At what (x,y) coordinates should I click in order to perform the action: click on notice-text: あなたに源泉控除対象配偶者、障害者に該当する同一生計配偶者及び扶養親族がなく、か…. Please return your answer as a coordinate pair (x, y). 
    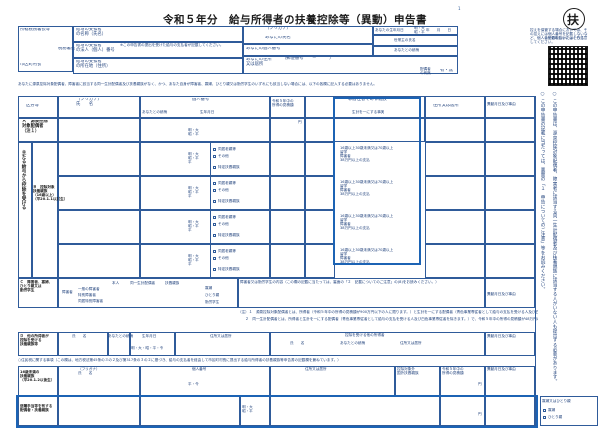
    Looking at the image, I should click on (198, 84).